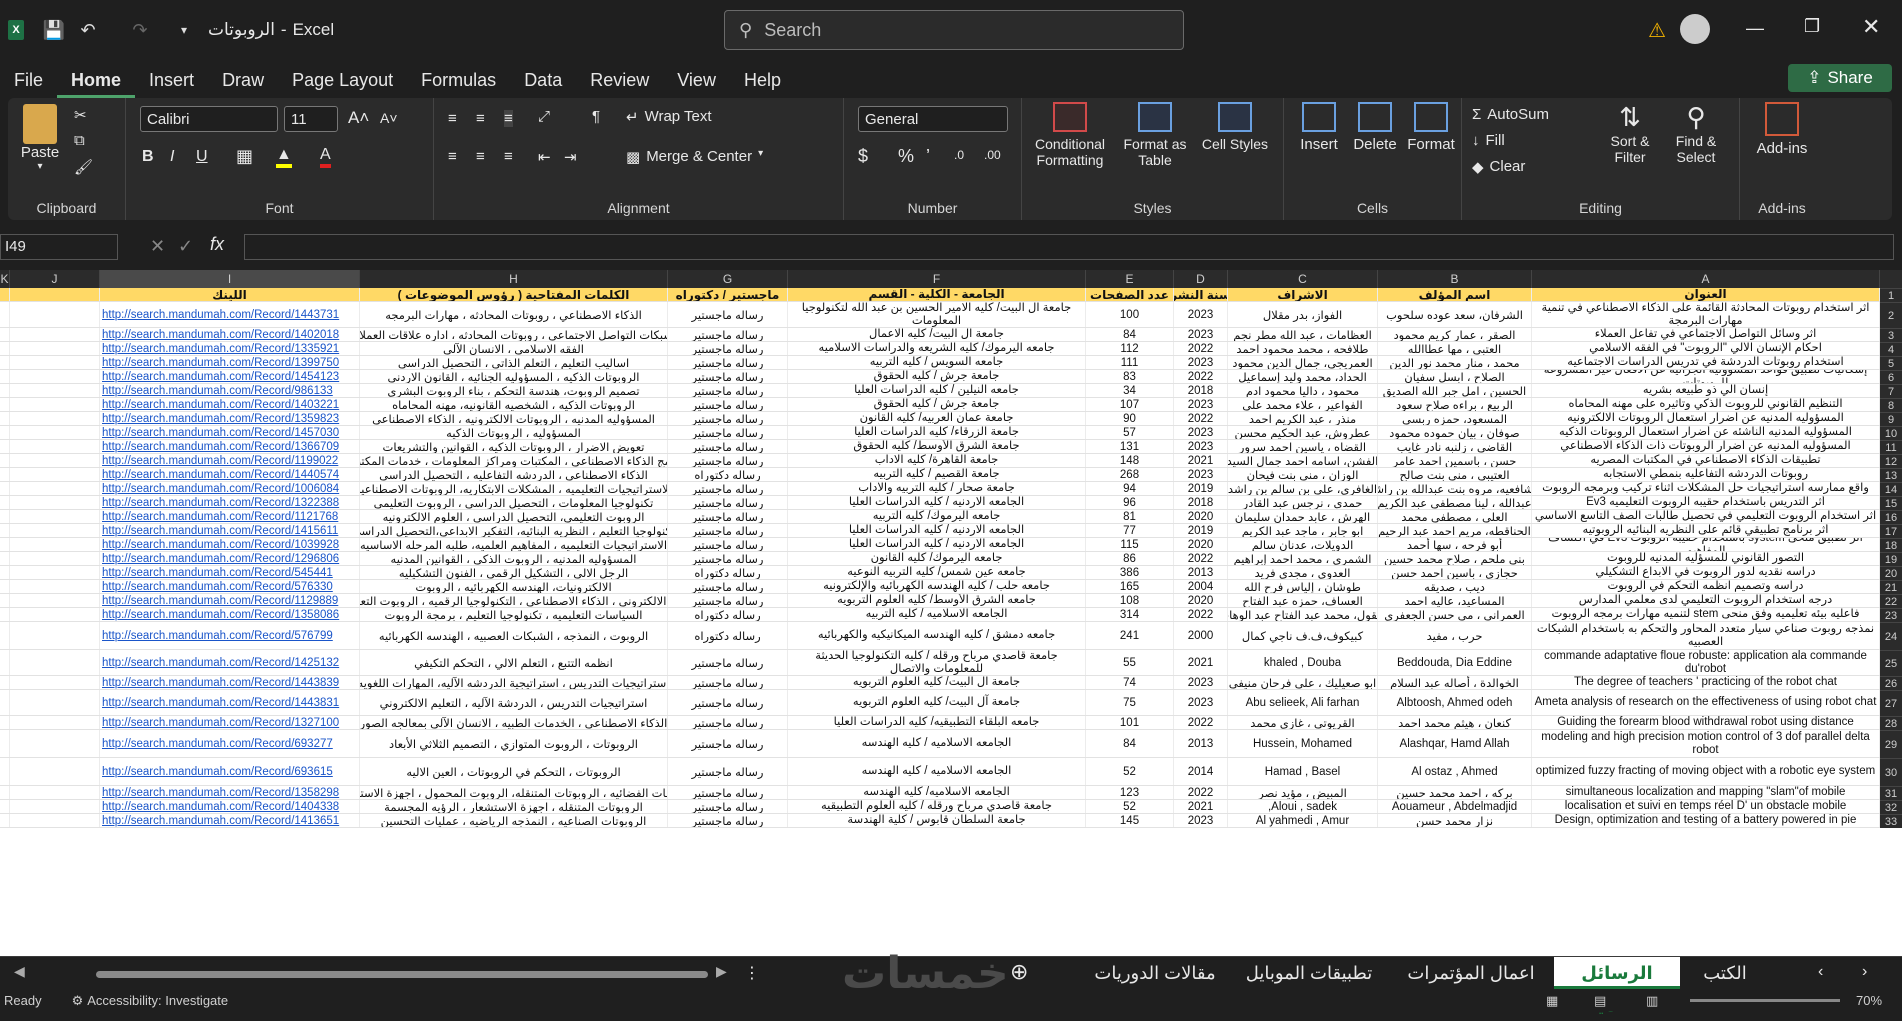 The height and width of the screenshot is (1021, 1902). I want to click on cell-e: 115, so click(1130, 544).